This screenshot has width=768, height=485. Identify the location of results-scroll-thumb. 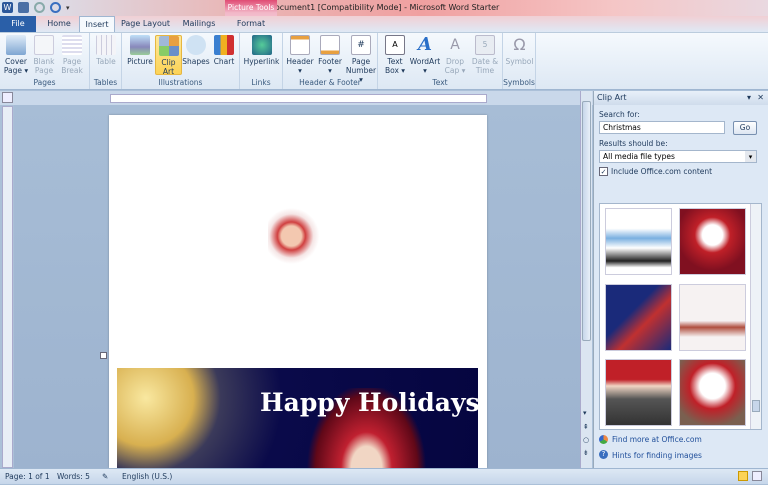
(756, 406).